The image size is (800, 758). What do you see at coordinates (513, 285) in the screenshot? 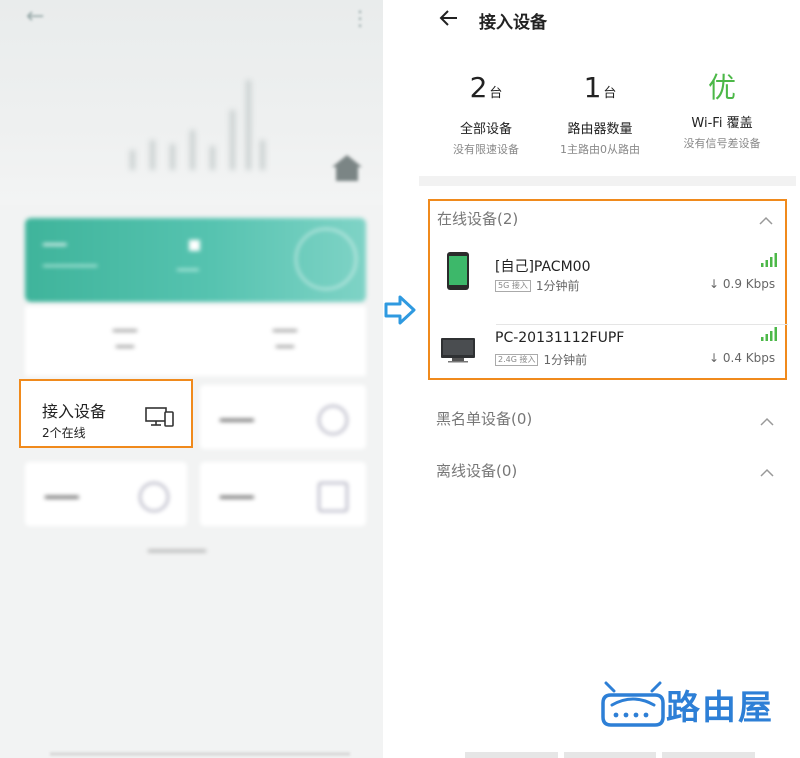
I see `band-badge: 5G 接入` at bounding box center [513, 285].